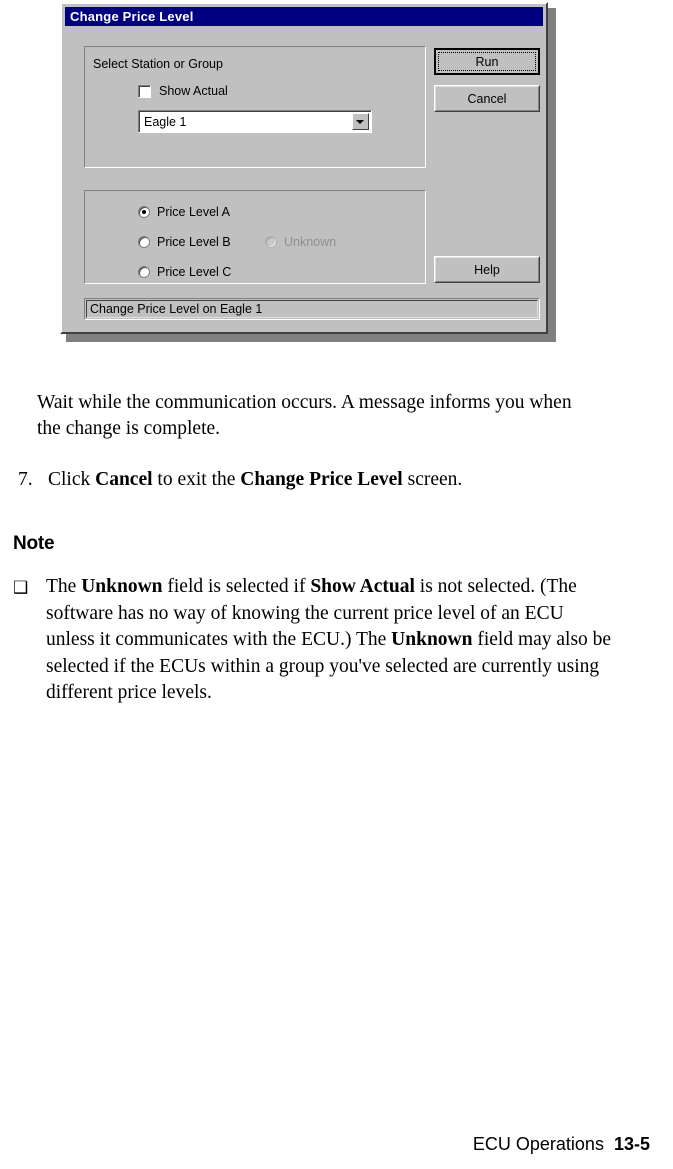 The width and height of the screenshot is (673, 1169). Describe the element at coordinates (144, 212) in the screenshot. I see `radio-icon-selected` at that location.